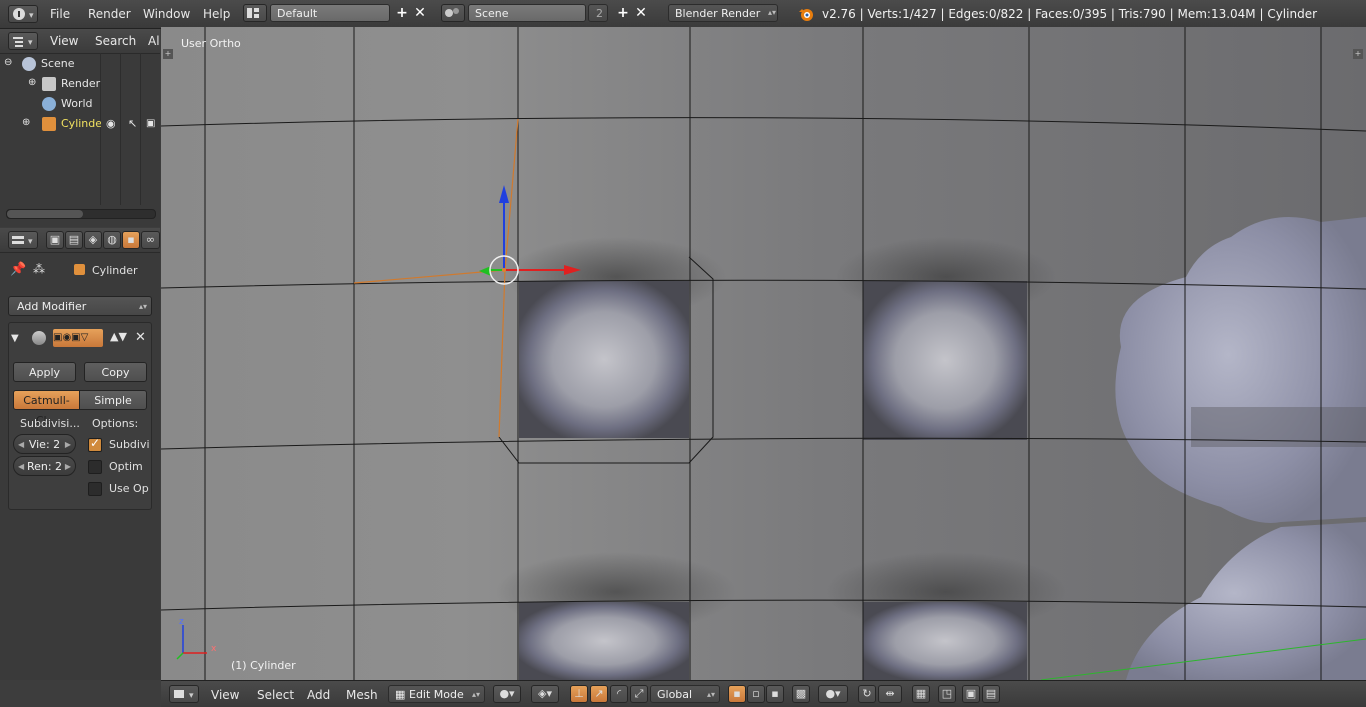 This screenshot has width=1366, height=707. Describe the element at coordinates (112, 240) in the screenshot. I see `world-tab-icon: ◍` at that location.